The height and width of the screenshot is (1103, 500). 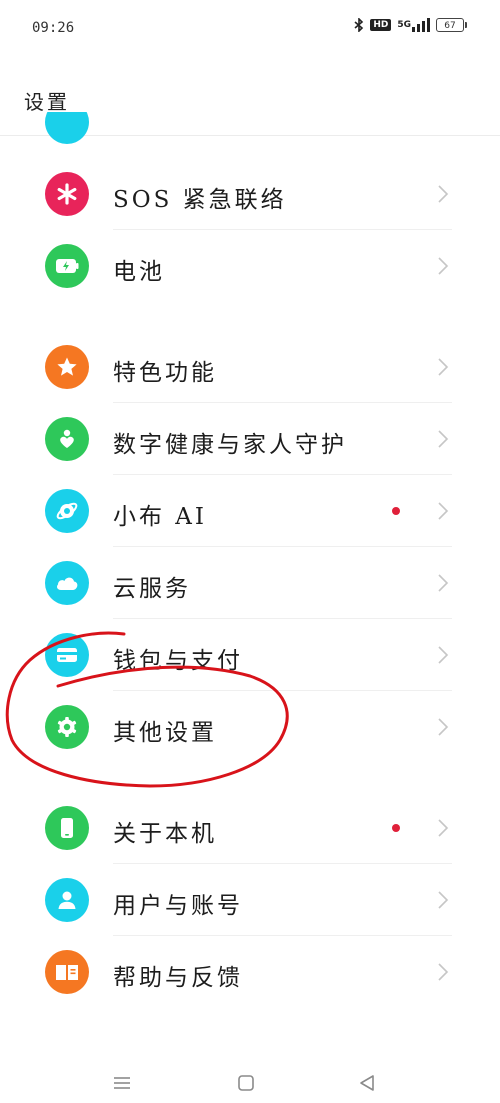 I want to click on cloud-icon, so click(x=67, y=583).